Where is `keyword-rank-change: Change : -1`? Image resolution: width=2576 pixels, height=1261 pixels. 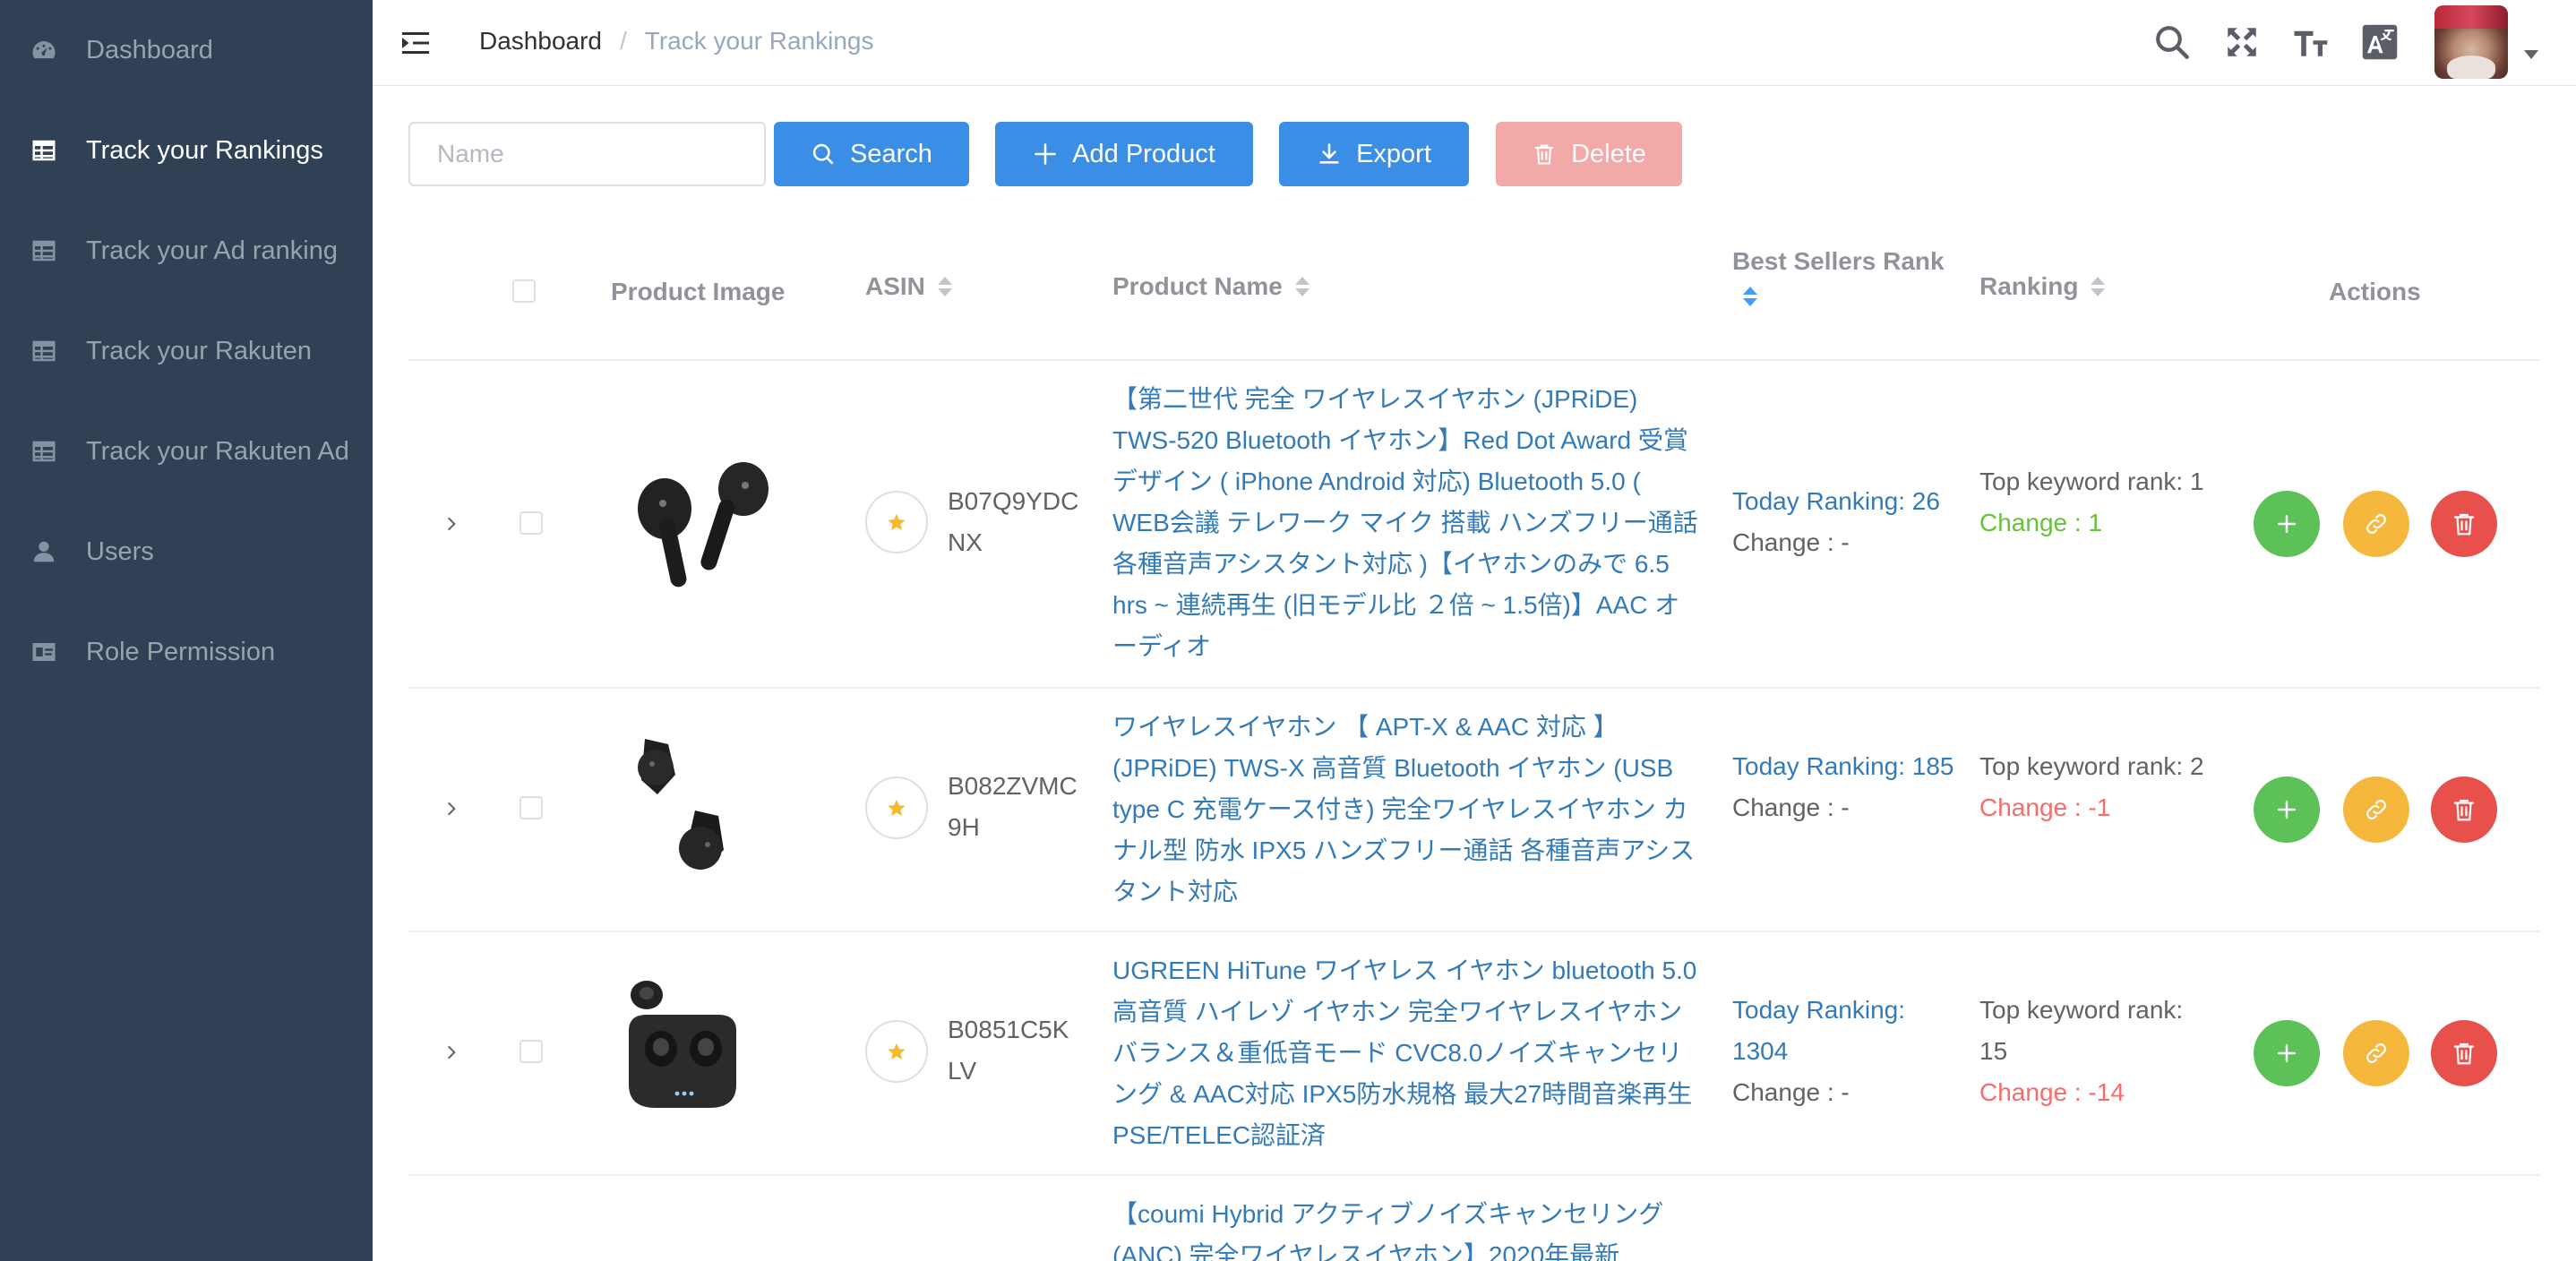 keyword-rank-change: Change : -1 is located at coordinates (2045, 807).